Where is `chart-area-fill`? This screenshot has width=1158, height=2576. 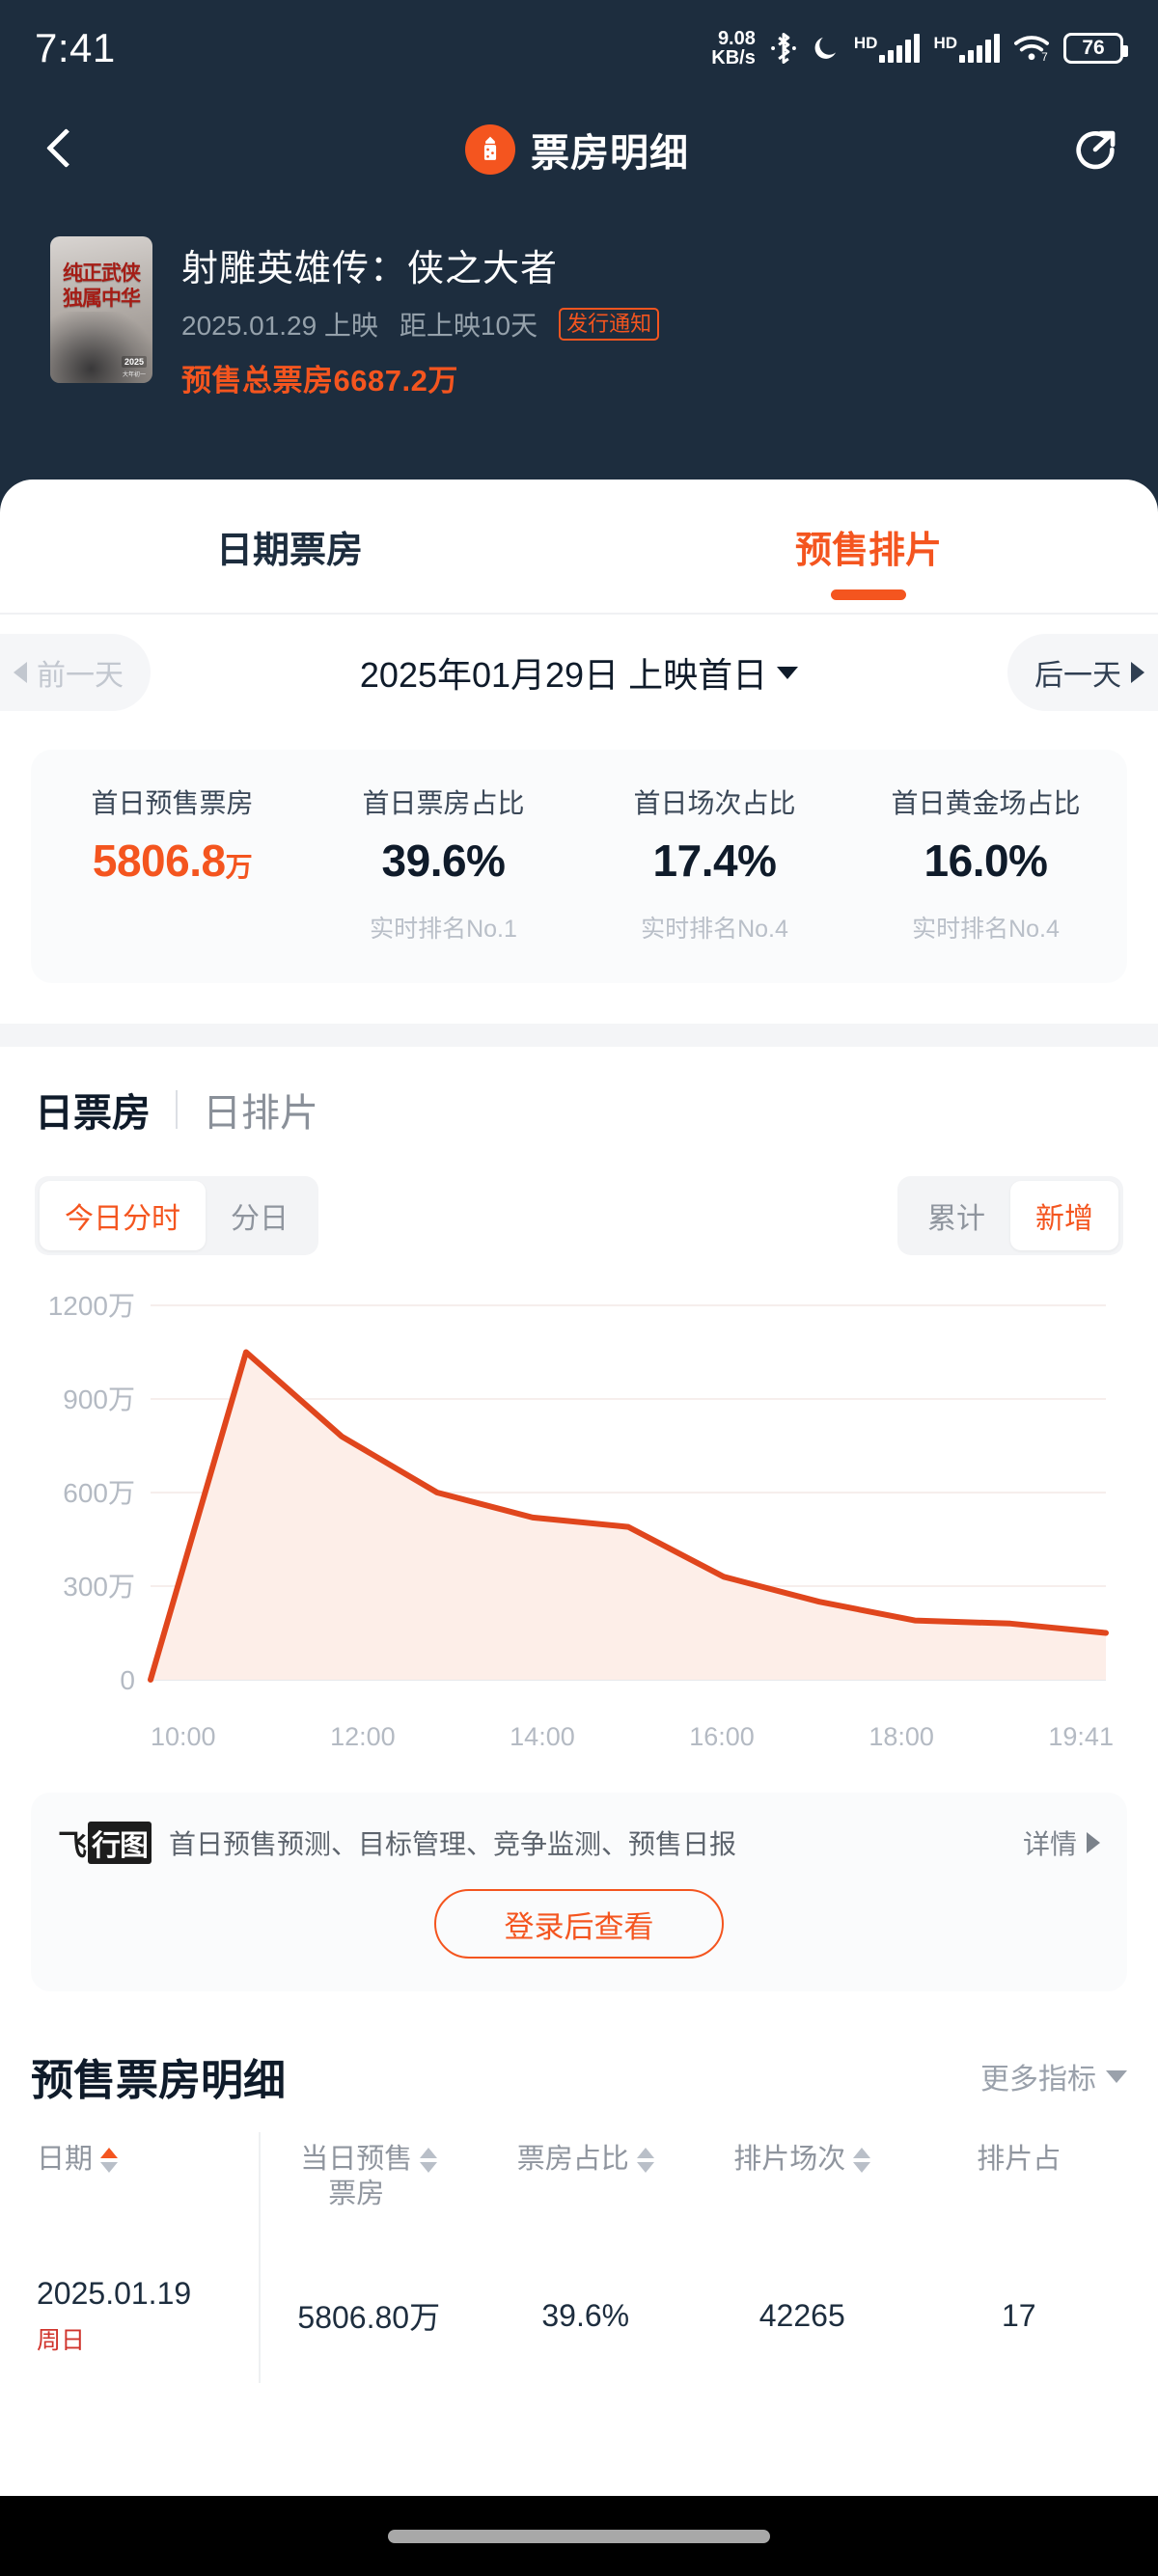
chart-area-fill is located at coordinates (628, 1516).